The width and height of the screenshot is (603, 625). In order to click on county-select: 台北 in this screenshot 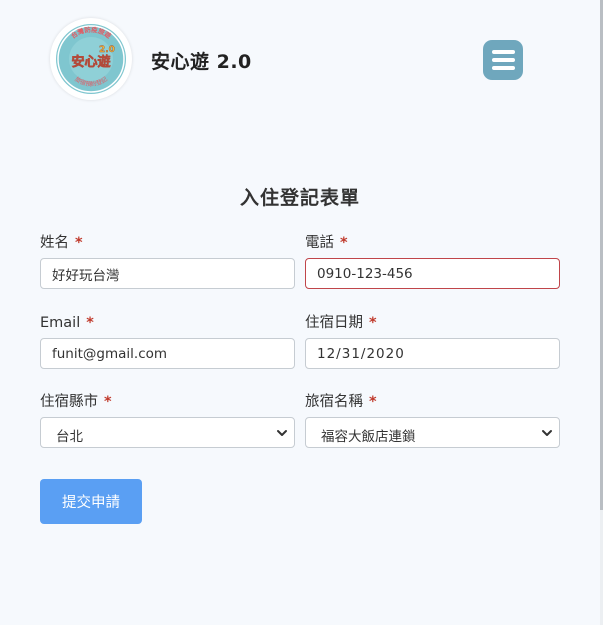, I will do `click(167, 432)`.